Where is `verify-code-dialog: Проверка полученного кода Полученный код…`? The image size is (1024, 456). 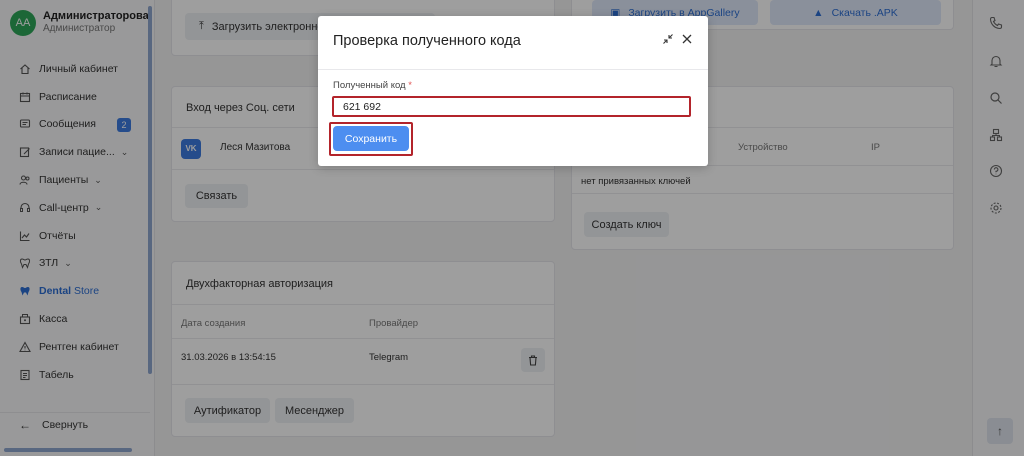 verify-code-dialog: Проверка полученного кода Полученный код… is located at coordinates (513, 91).